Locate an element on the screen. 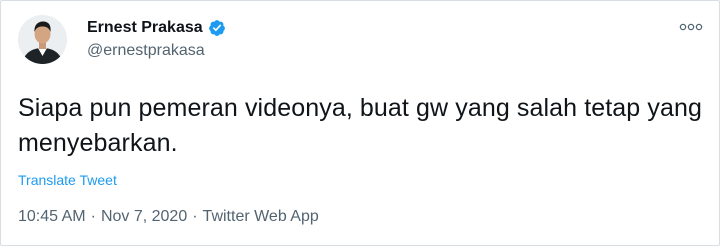  username: @ernestprakasa is located at coordinates (146, 51).